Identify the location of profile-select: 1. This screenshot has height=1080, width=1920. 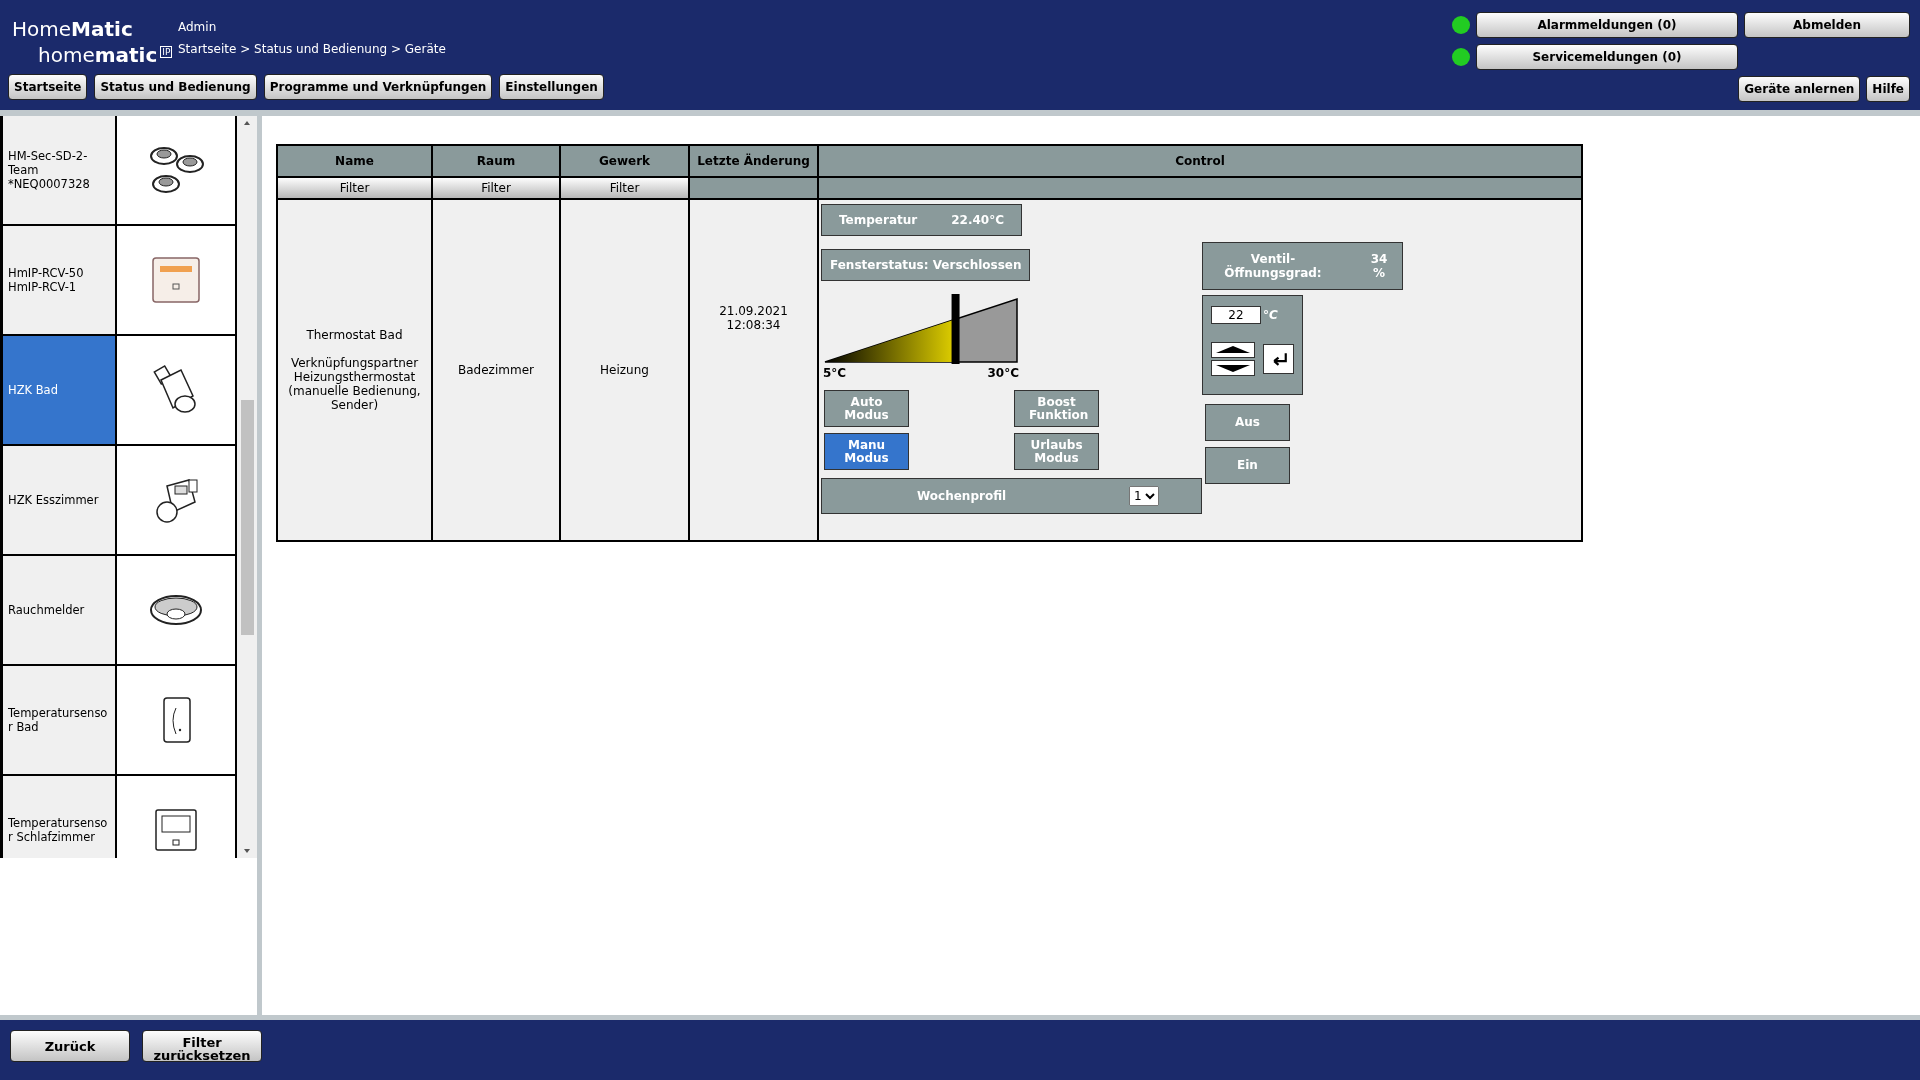
(1144, 496).